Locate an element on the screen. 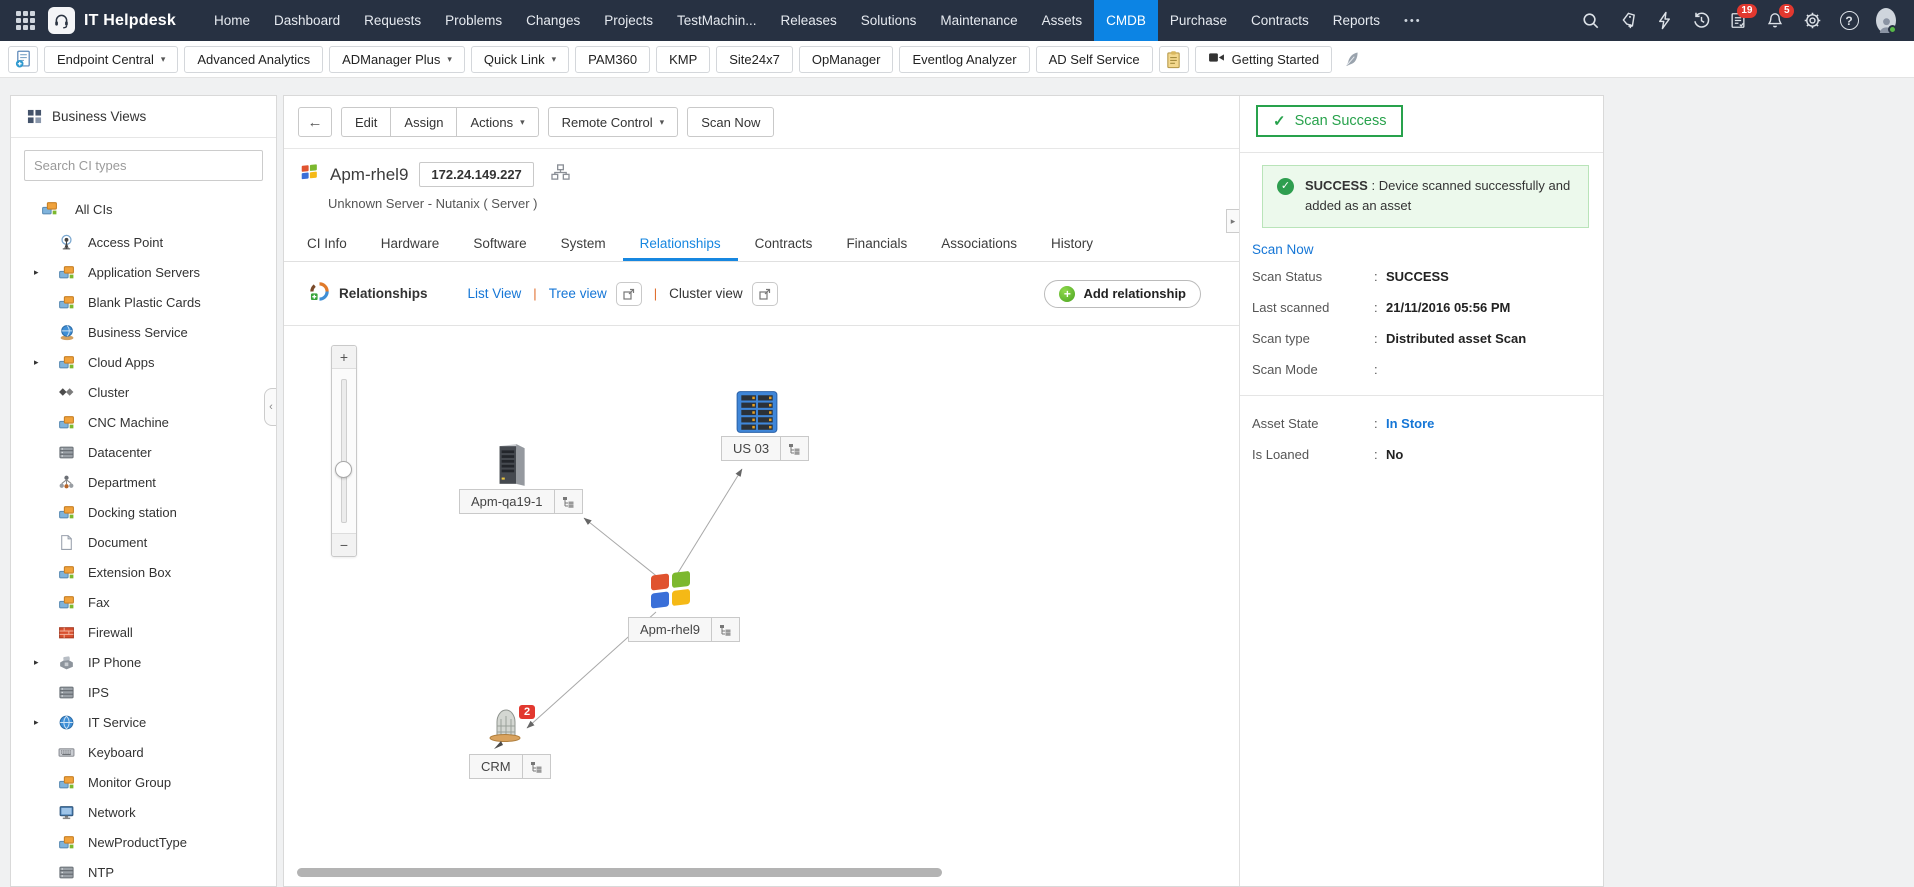 Image resolution: width=1914 pixels, height=887 pixels. nav-item-maintenance: Maintenance is located at coordinates (978, 20).